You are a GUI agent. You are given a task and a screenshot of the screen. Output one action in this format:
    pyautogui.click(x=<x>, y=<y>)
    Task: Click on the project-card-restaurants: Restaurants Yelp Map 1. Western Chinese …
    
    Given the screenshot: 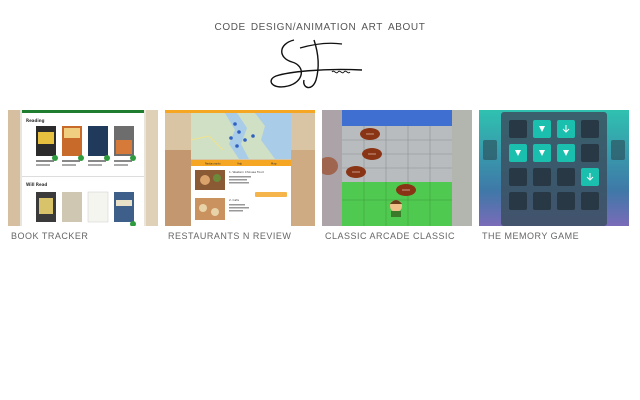 What is the action you would take?
    pyautogui.click(x=240, y=168)
    